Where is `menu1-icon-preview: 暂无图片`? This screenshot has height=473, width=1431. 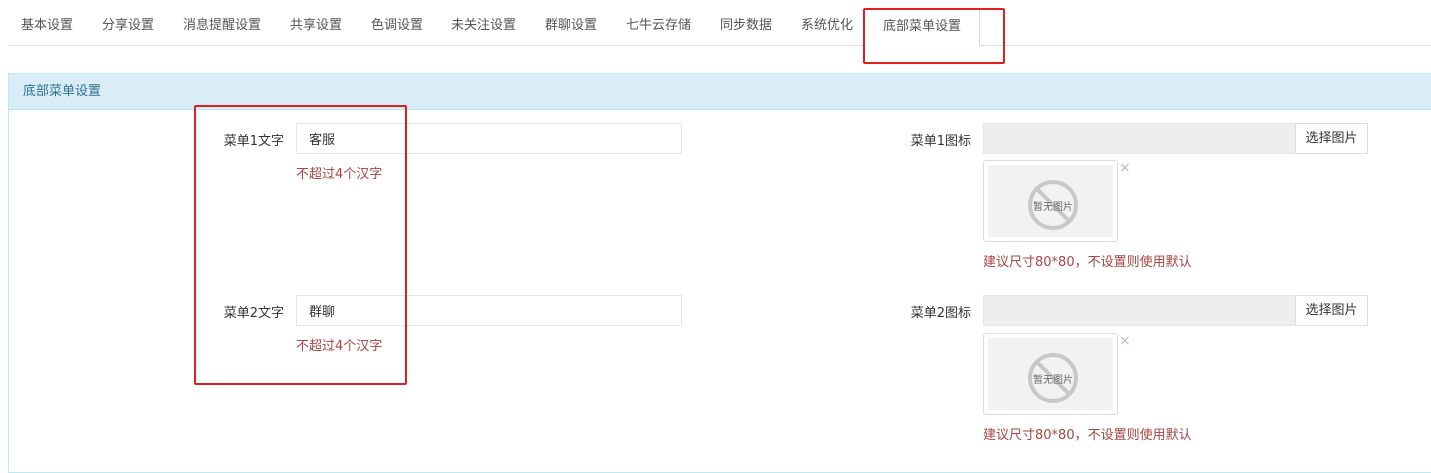
menu1-icon-preview: 暂无图片 is located at coordinates (1050, 201).